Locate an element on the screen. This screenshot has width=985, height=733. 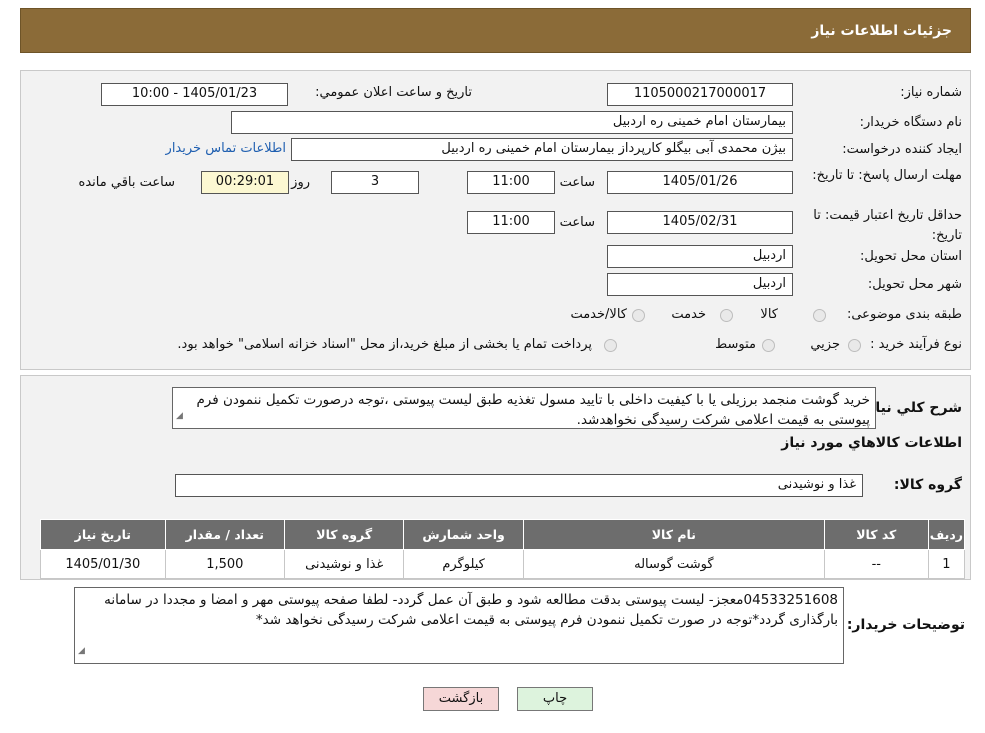
page-title: جزئیات اطلاعات نیاز is located at coordinates (881, 31).